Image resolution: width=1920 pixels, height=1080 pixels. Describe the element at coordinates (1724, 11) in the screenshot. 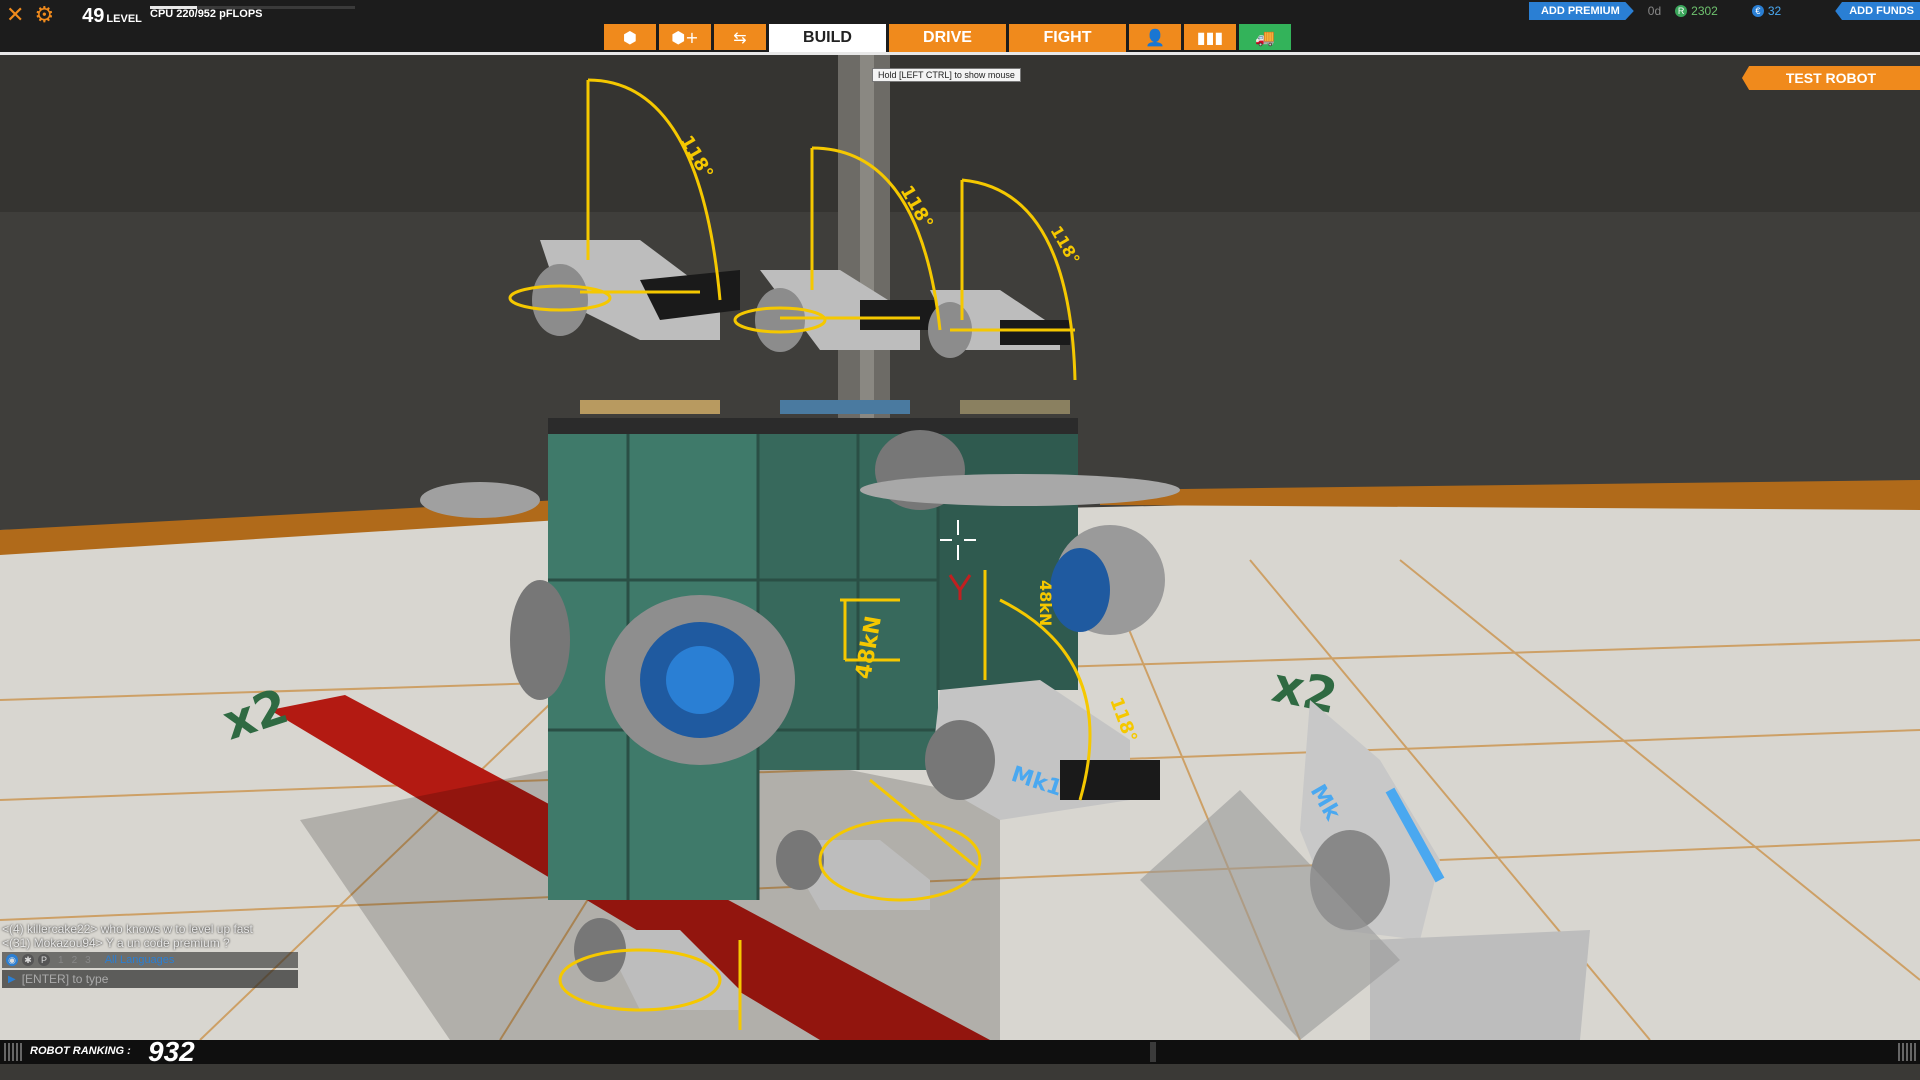

I see `currency-group: ADD PREMIUM 0d R 2302 € 32 ADD FUNDS` at that location.